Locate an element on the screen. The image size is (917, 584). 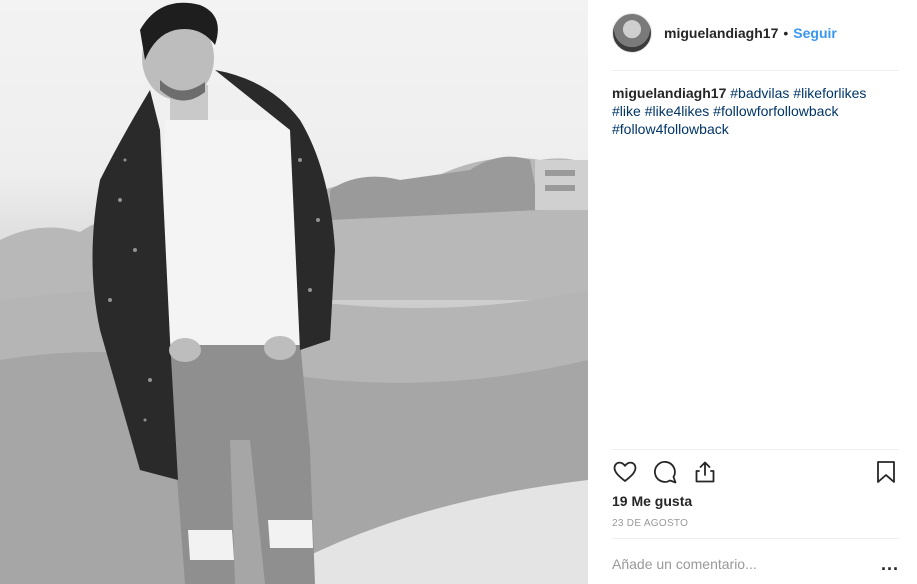
hashtag-link: #likeforlikes is located at coordinates (829, 93).